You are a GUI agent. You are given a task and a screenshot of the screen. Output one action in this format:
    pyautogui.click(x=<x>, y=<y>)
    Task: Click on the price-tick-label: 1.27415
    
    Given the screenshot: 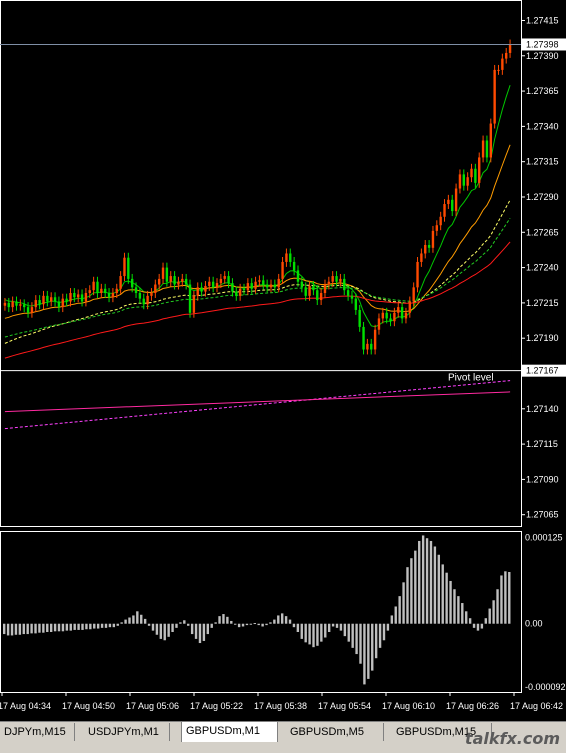 What is the action you would take?
    pyautogui.click(x=542, y=20)
    